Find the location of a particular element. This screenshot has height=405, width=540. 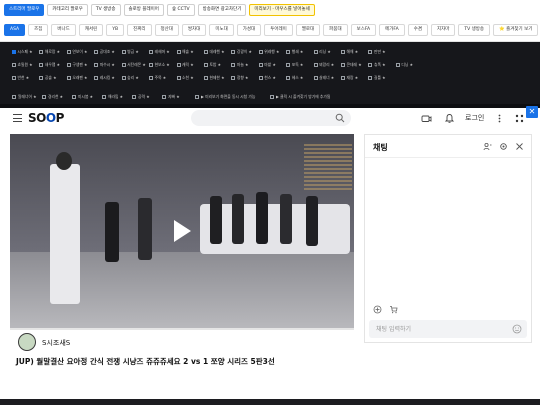

more-vertical-icon is located at coordinates (499, 118).